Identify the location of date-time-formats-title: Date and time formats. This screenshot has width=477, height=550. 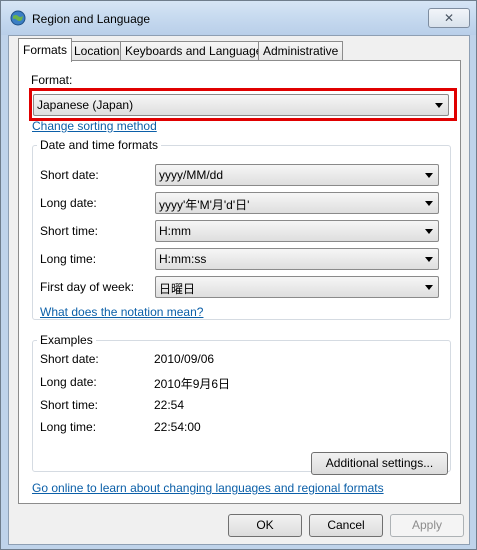
(99, 145).